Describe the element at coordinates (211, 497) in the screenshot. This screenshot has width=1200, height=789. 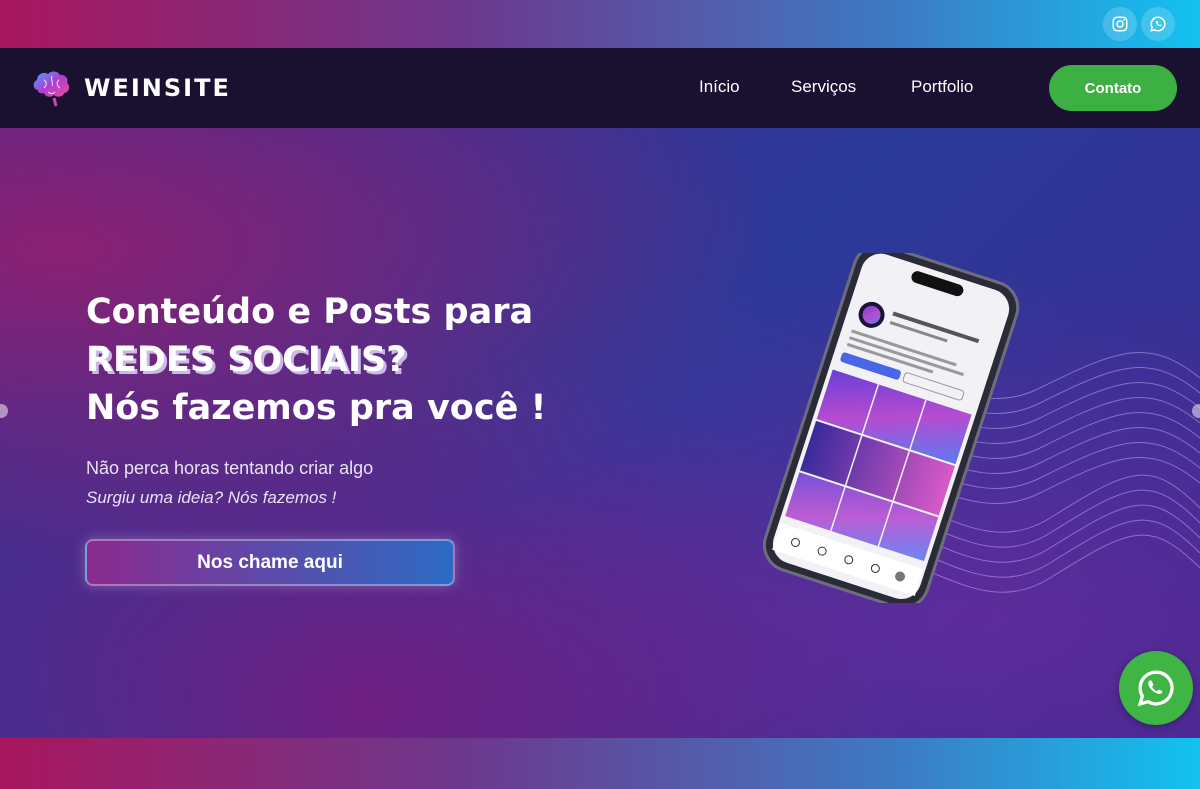
I see `hero-subtitle-italic: Surgiu uma ideia? Nós fazemos !` at that location.